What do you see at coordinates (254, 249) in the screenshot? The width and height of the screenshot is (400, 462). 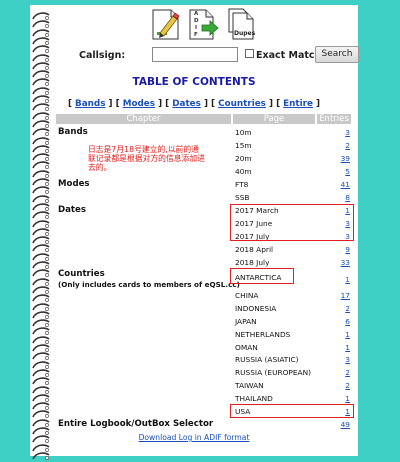 I see `page-item: 2018 April` at bounding box center [254, 249].